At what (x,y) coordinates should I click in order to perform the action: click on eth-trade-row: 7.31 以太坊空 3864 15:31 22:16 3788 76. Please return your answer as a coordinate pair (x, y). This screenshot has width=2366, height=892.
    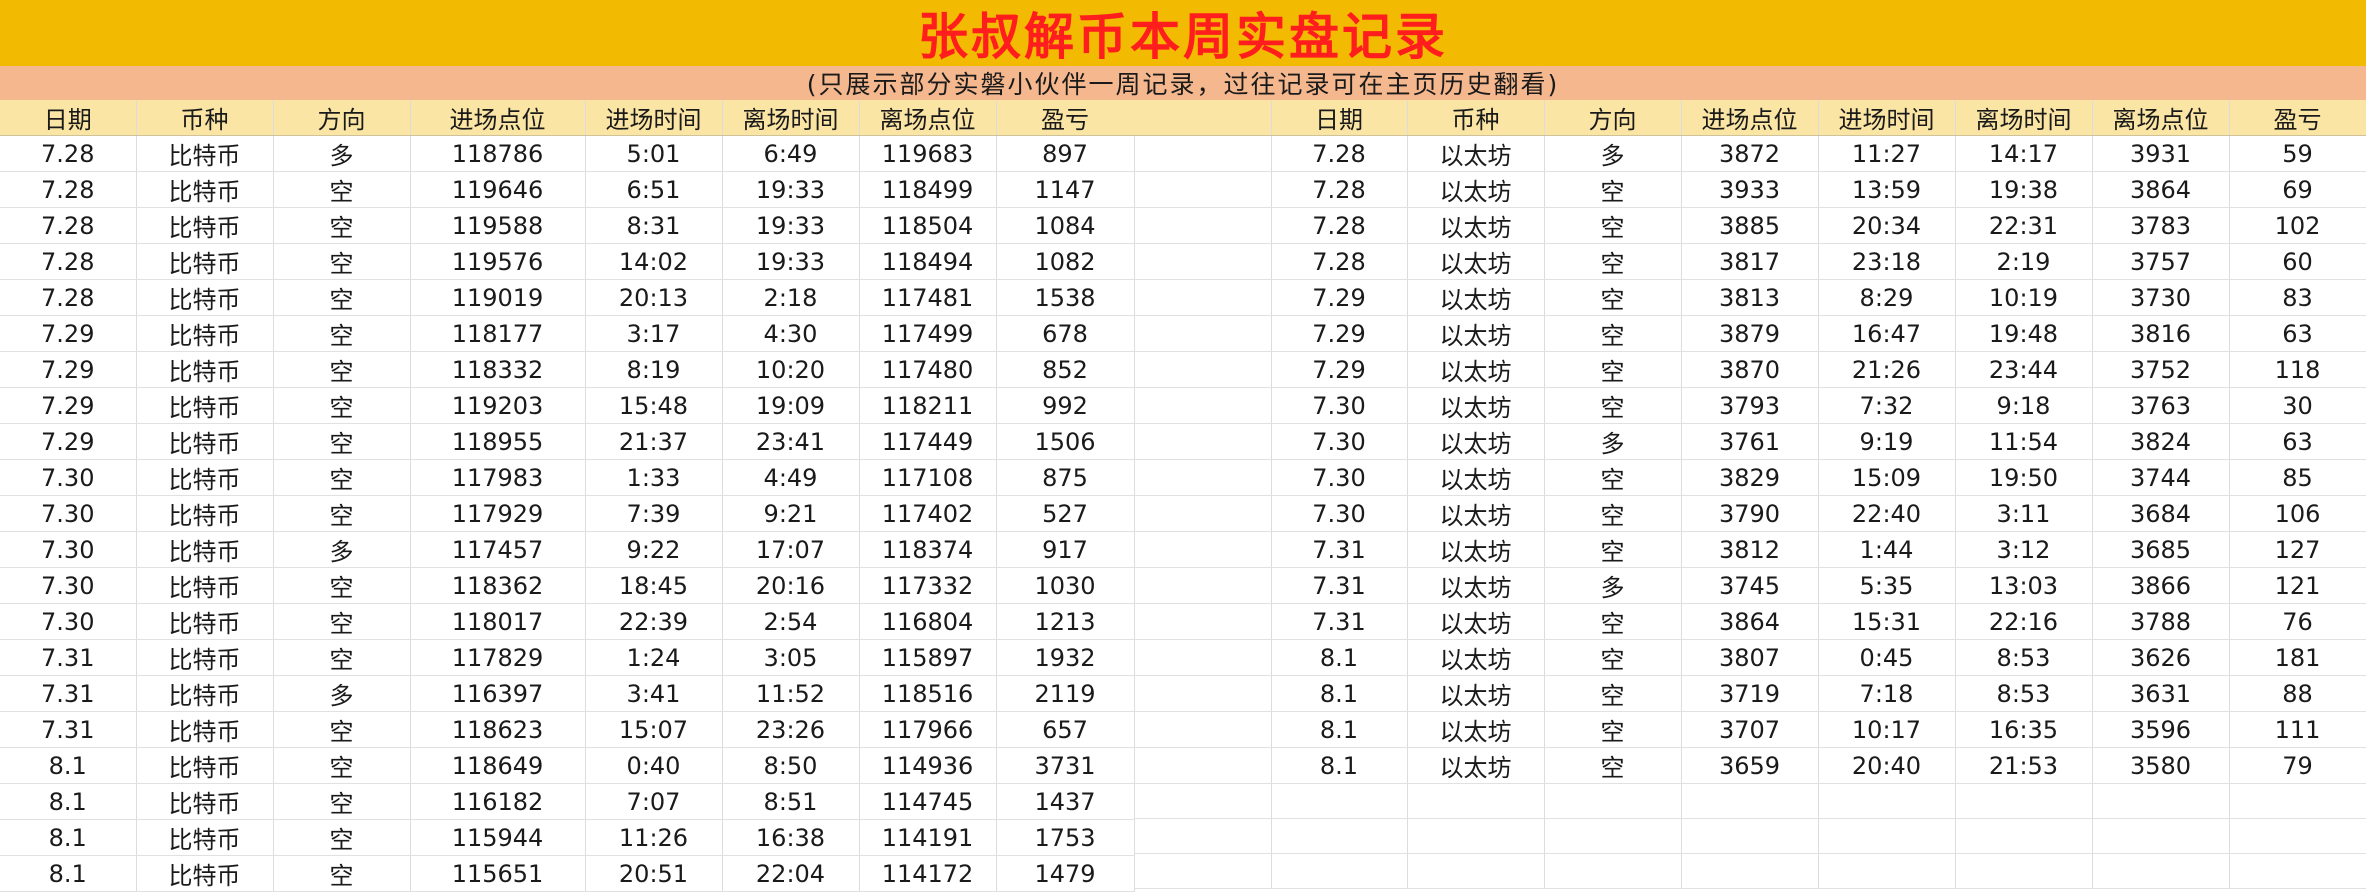
    Looking at the image, I should click on (1750, 621).